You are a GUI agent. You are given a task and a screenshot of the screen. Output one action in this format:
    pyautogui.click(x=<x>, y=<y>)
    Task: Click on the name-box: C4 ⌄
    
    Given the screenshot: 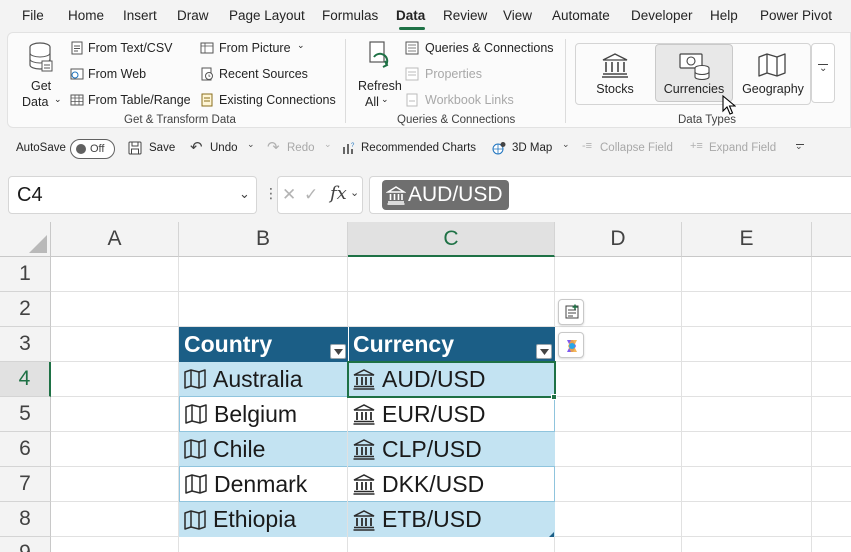 What is the action you would take?
    pyautogui.click(x=132, y=195)
    